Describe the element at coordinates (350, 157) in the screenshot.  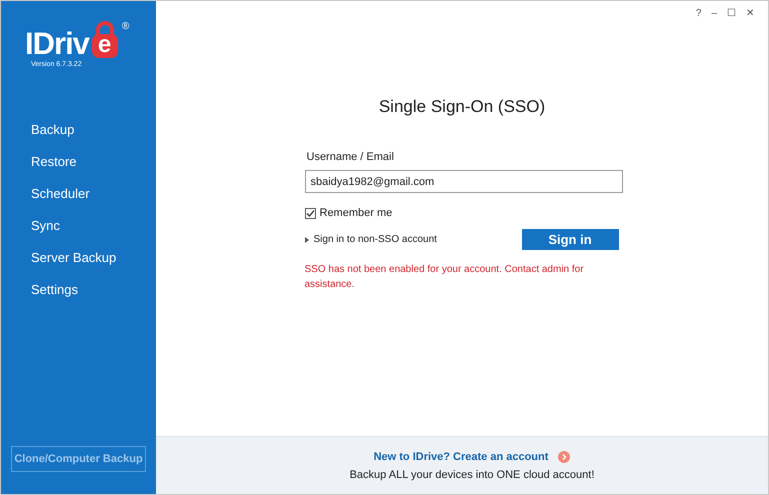
I see `field-label: Username / Email` at that location.